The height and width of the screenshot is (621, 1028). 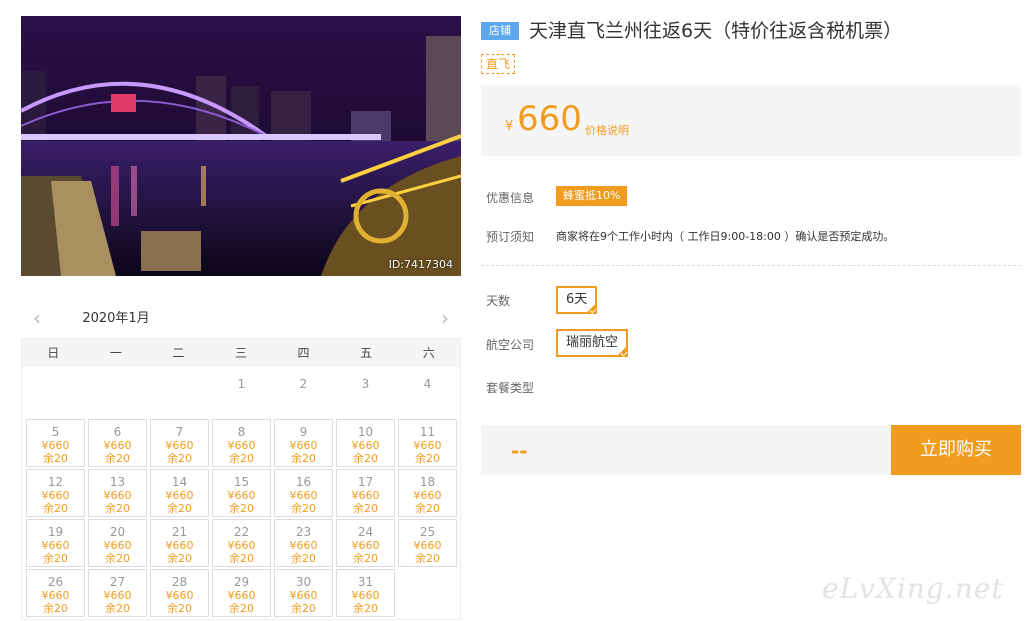 What do you see at coordinates (241, 384) in the screenshot?
I see `calendar-day-number: 1` at bounding box center [241, 384].